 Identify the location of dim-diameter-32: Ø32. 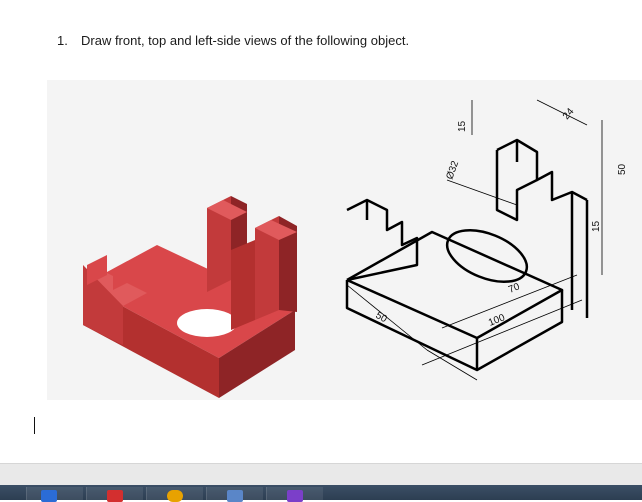
(452, 170).